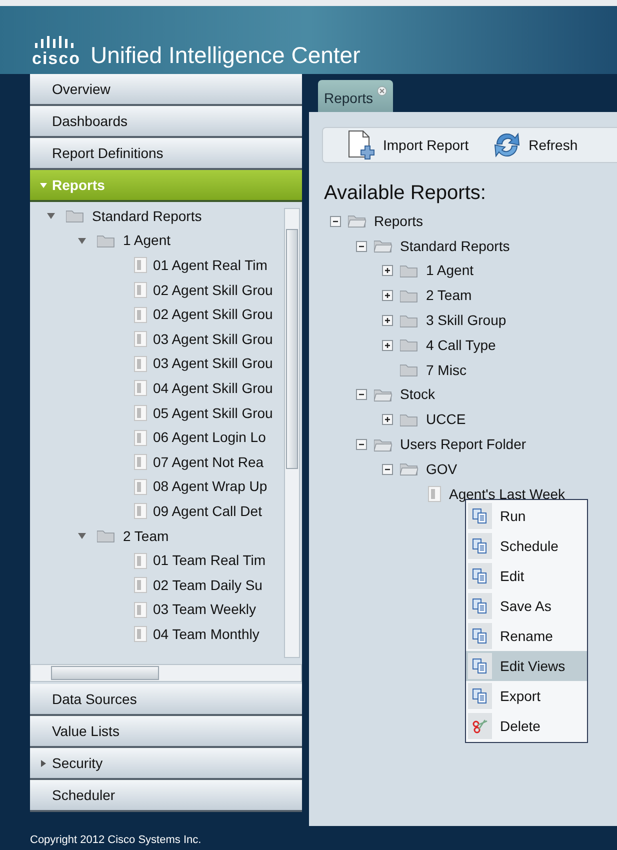  I want to click on close-icon, so click(382, 91).